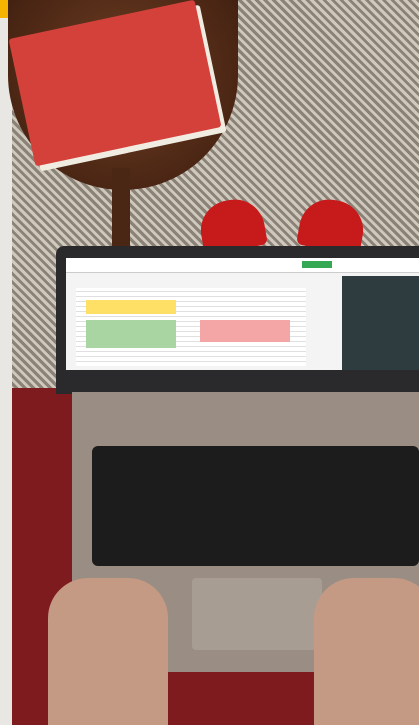  I want to click on keyboard, so click(255, 506).